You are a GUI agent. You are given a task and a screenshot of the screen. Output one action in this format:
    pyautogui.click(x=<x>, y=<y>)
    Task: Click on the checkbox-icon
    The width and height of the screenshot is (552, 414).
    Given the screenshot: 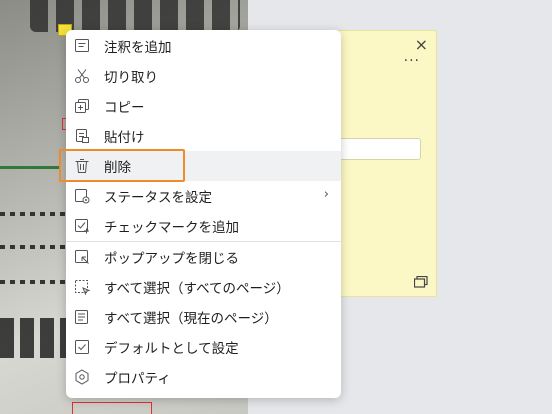 What is the action you would take?
    pyautogui.click(x=82, y=347)
    